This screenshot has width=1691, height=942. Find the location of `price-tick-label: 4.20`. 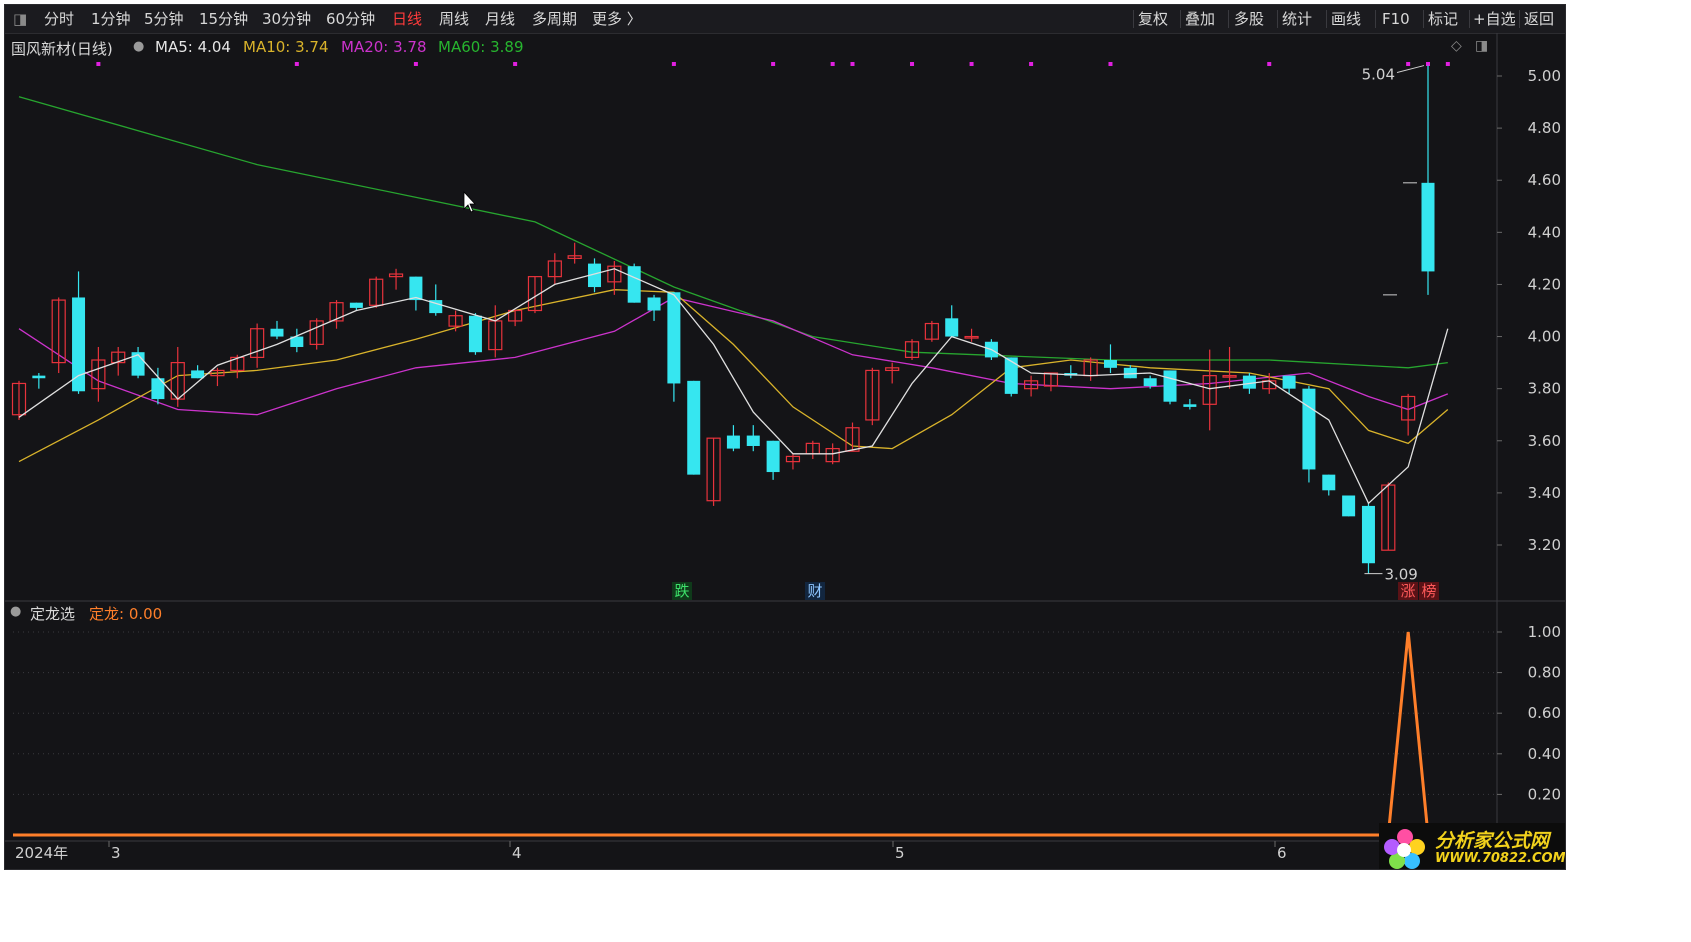

price-tick-label: 4.20 is located at coordinates (1544, 284).